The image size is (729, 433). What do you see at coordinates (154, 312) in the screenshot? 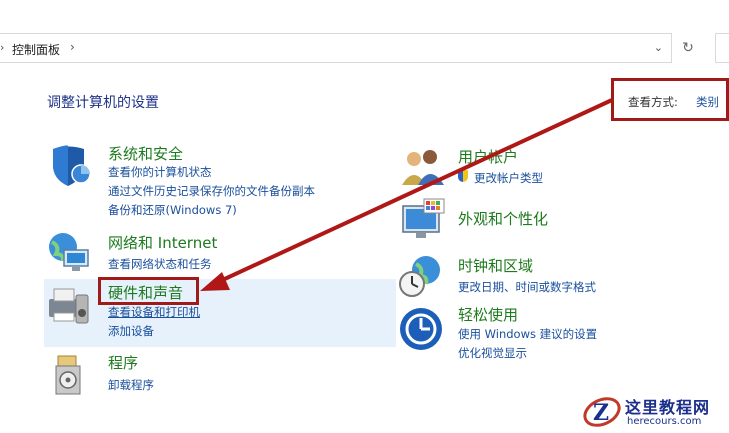
I see `link-devices-printers: 查看设备和打印机` at bounding box center [154, 312].